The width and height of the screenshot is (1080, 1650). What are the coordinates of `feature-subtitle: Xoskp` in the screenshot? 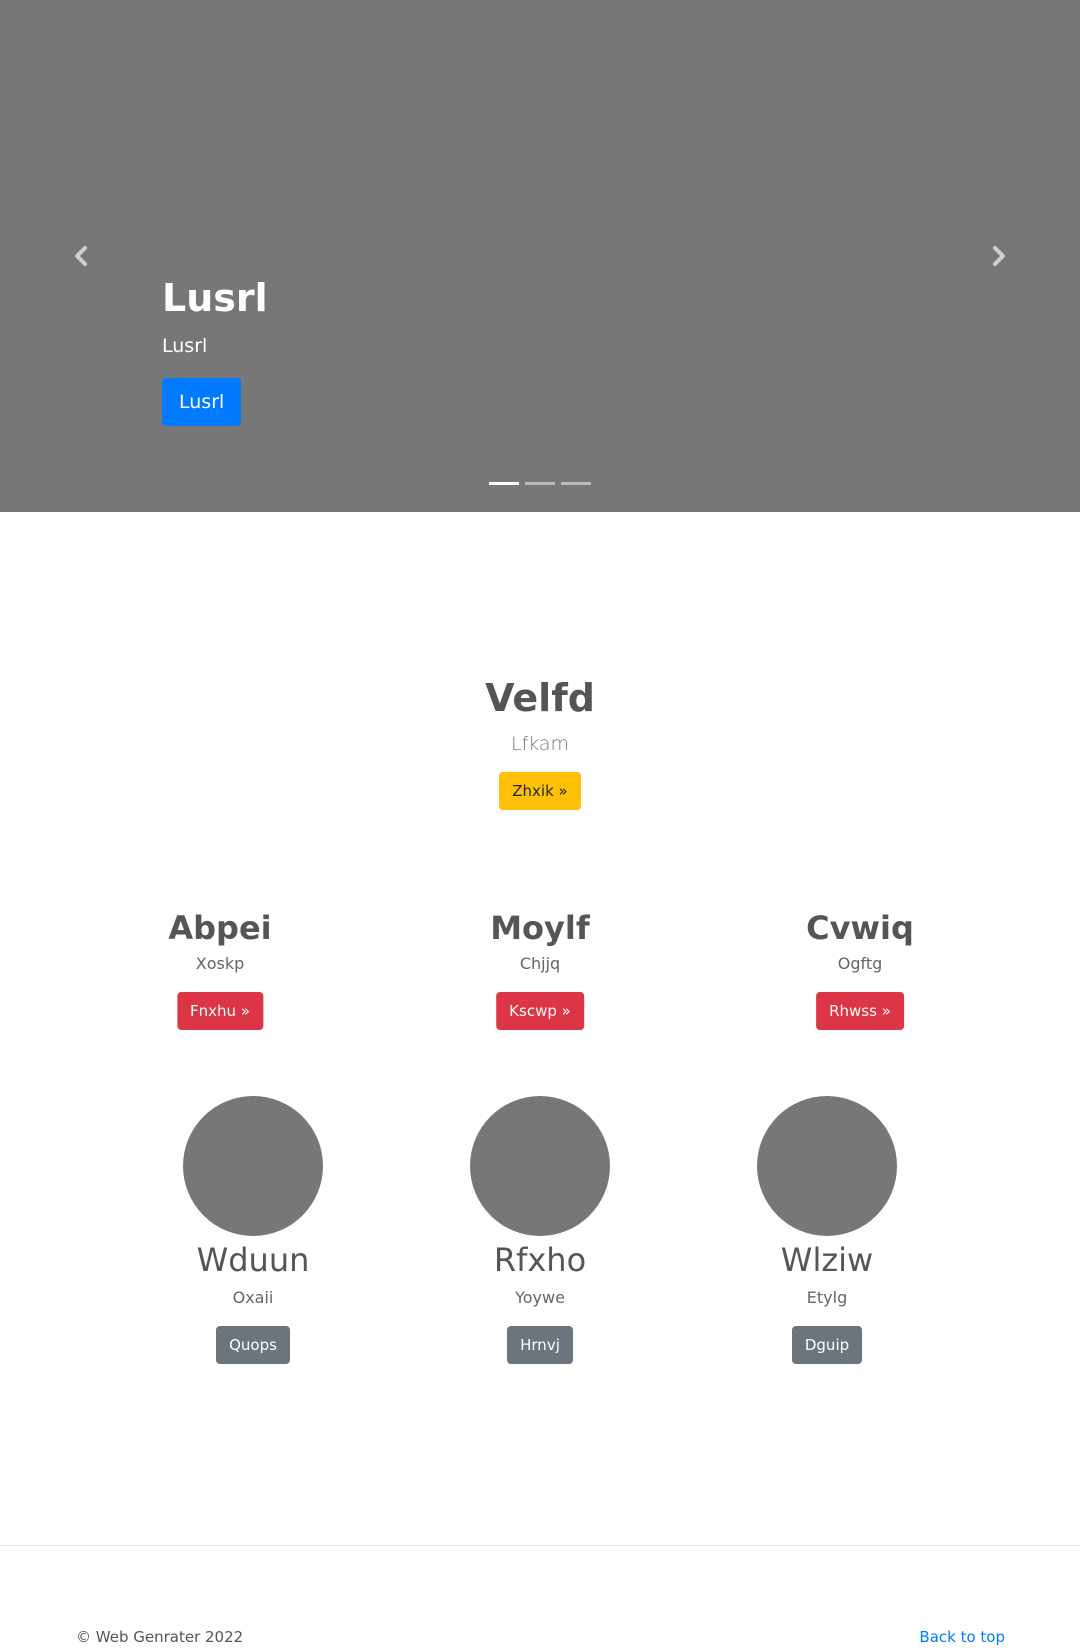 It's located at (220, 963).